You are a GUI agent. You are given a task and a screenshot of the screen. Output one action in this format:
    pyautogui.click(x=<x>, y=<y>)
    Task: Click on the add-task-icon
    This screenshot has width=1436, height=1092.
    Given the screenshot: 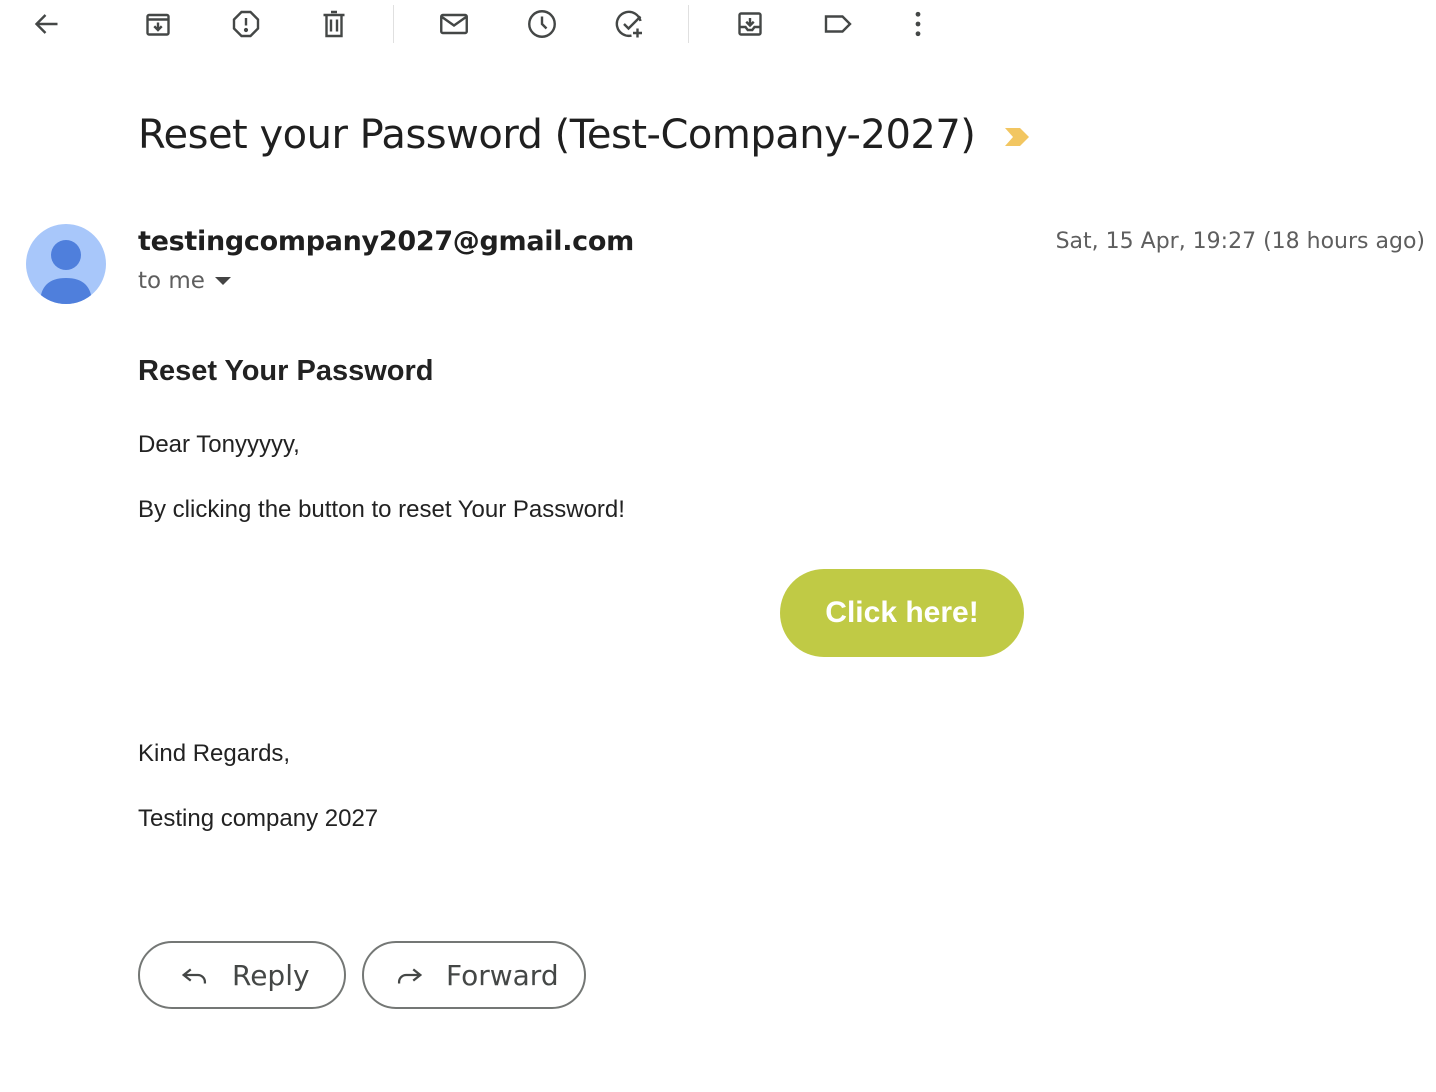 What is the action you would take?
    pyautogui.click(x=628, y=24)
    